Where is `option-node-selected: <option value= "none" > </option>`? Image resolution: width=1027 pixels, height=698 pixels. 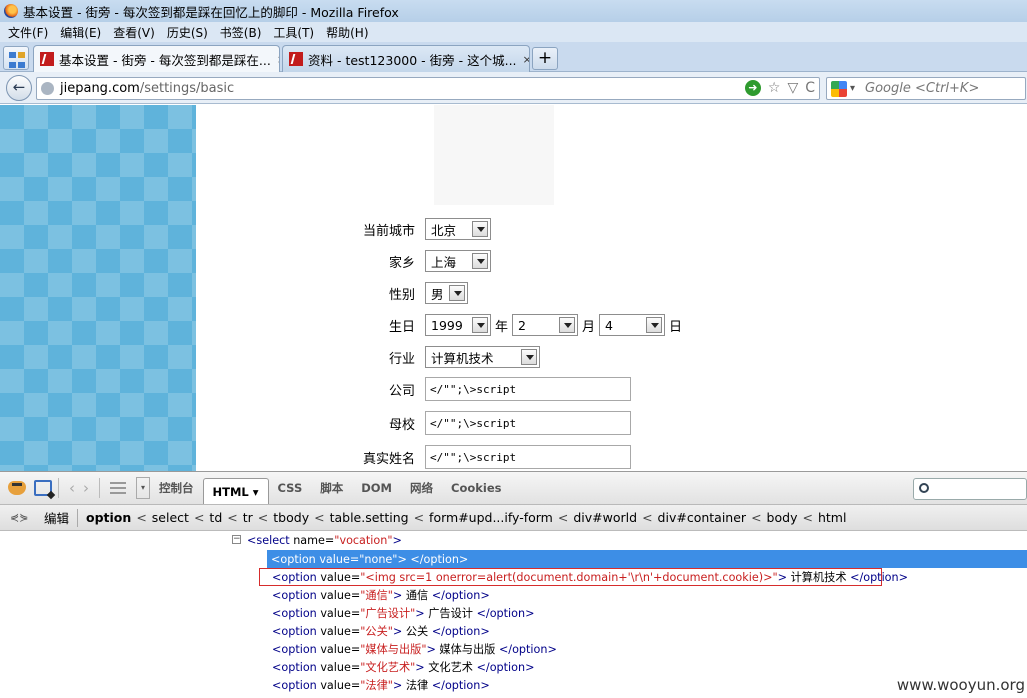
option-node-selected: <option value= "none" > </option> is located at coordinates (647, 559).